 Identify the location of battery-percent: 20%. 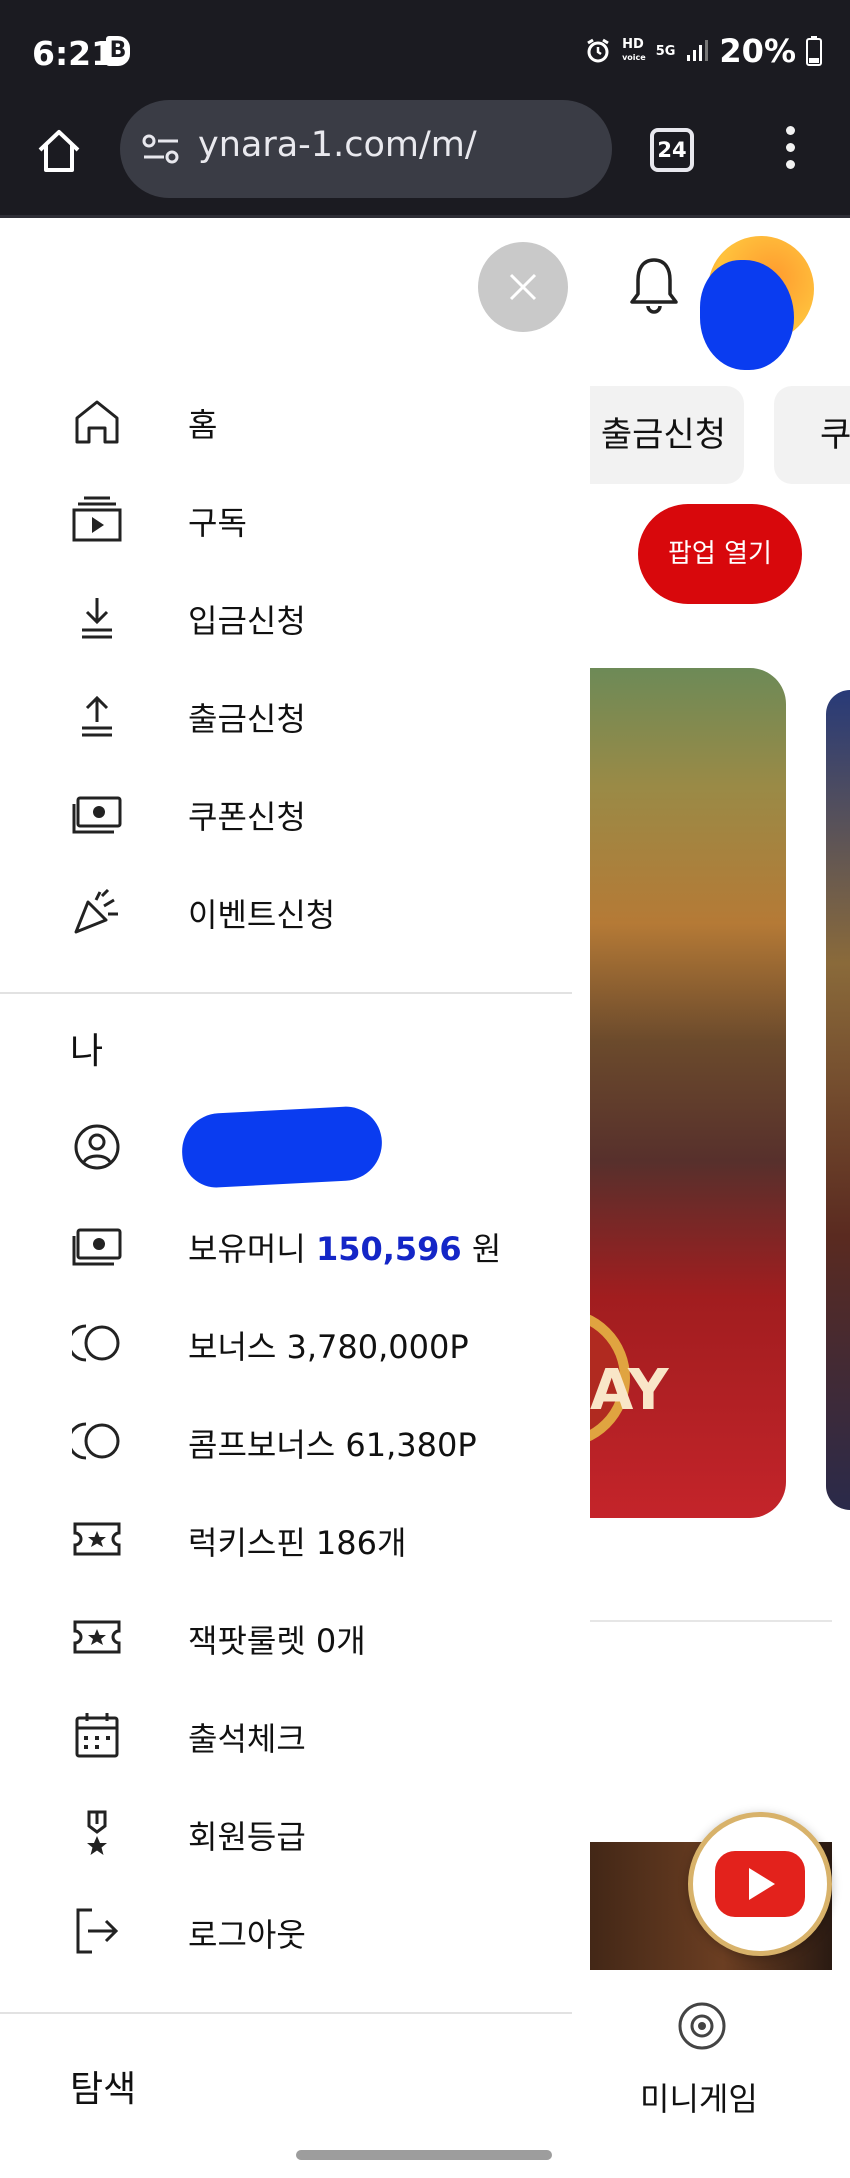
(757, 51).